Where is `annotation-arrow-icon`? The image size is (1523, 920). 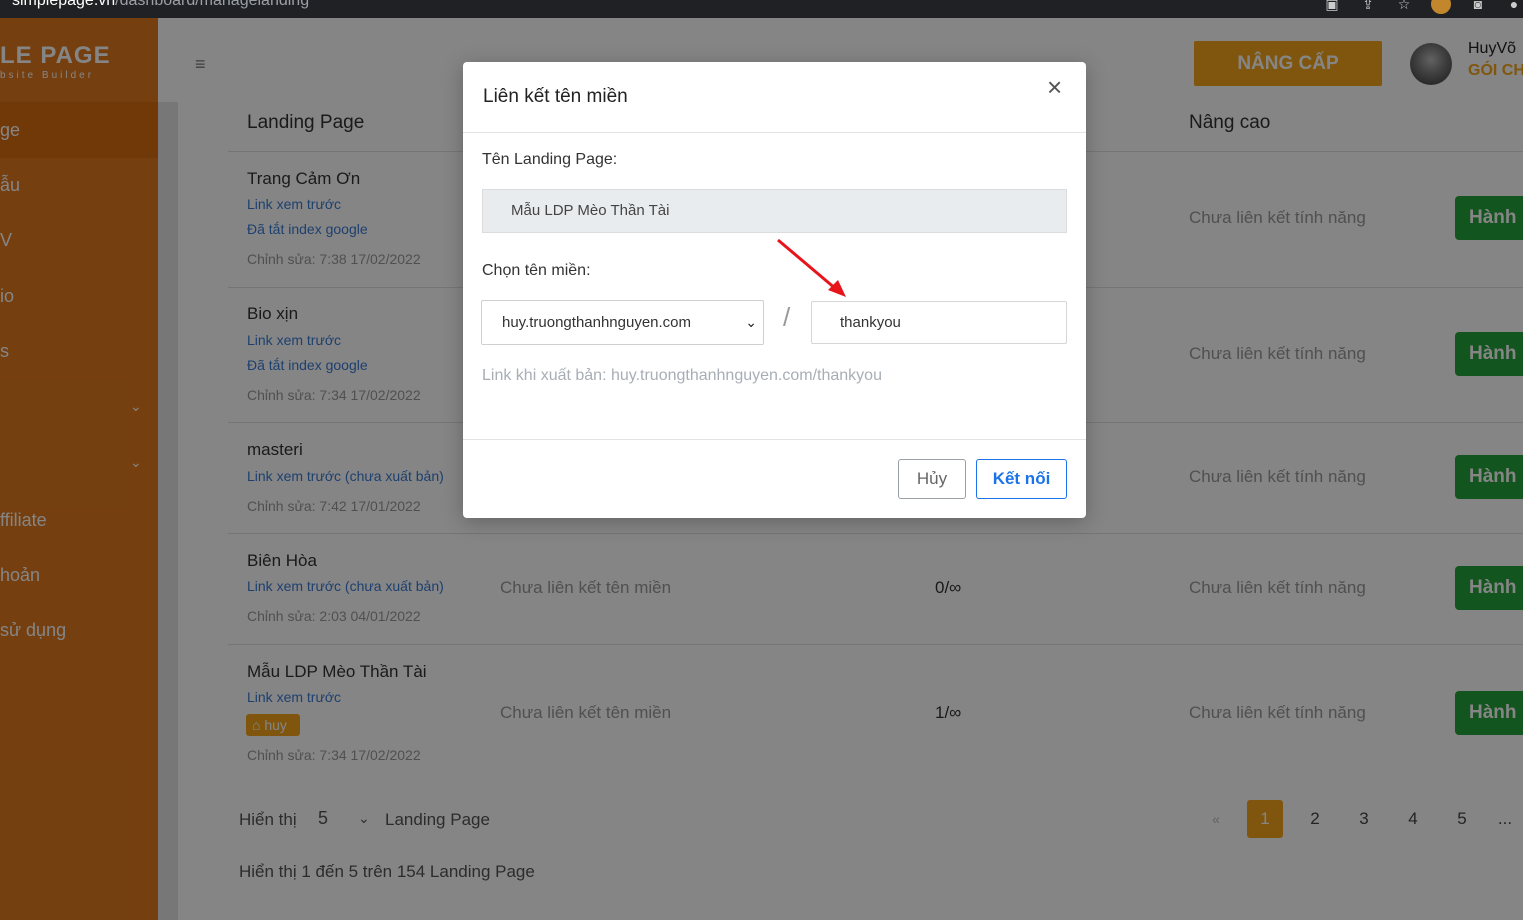 annotation-arrow-icon is located at coordinates (811, 267).